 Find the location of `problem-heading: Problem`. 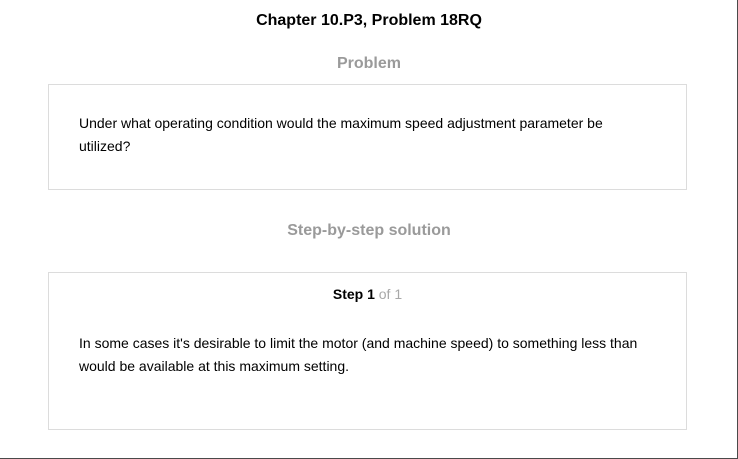

problem-heading: Problem is located at coordinates (368, 63).